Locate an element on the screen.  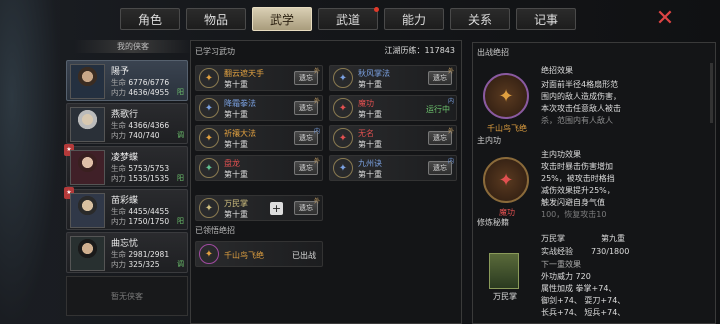
next-line-1: 属性加成 拳掌+74、 is located at coordinates (579, 288).